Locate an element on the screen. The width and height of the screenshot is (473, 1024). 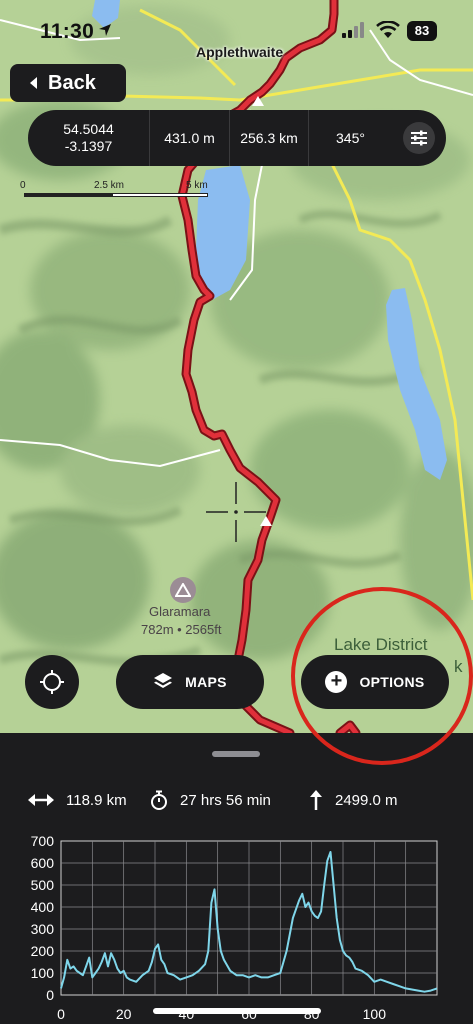
route-stats: 118.9 km 27 hrs 56 min 2499.0 m is located at coordinates (236, 800).